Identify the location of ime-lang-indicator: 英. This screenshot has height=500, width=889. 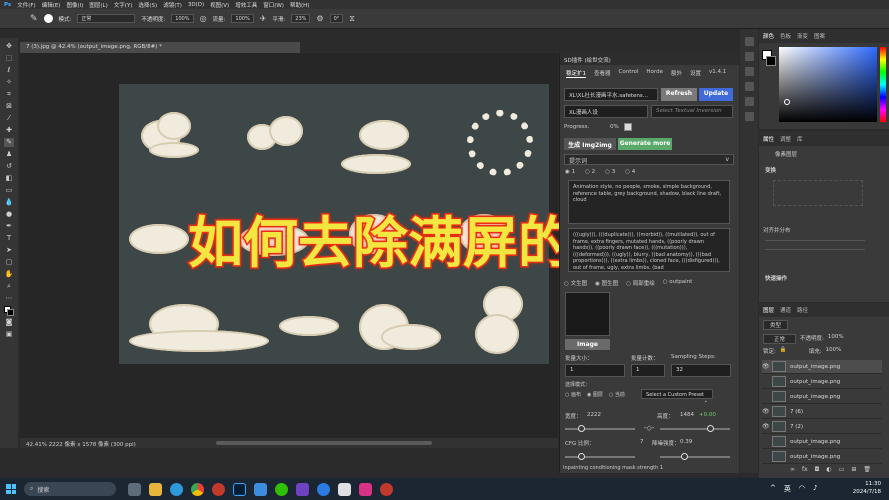
(787, 489).